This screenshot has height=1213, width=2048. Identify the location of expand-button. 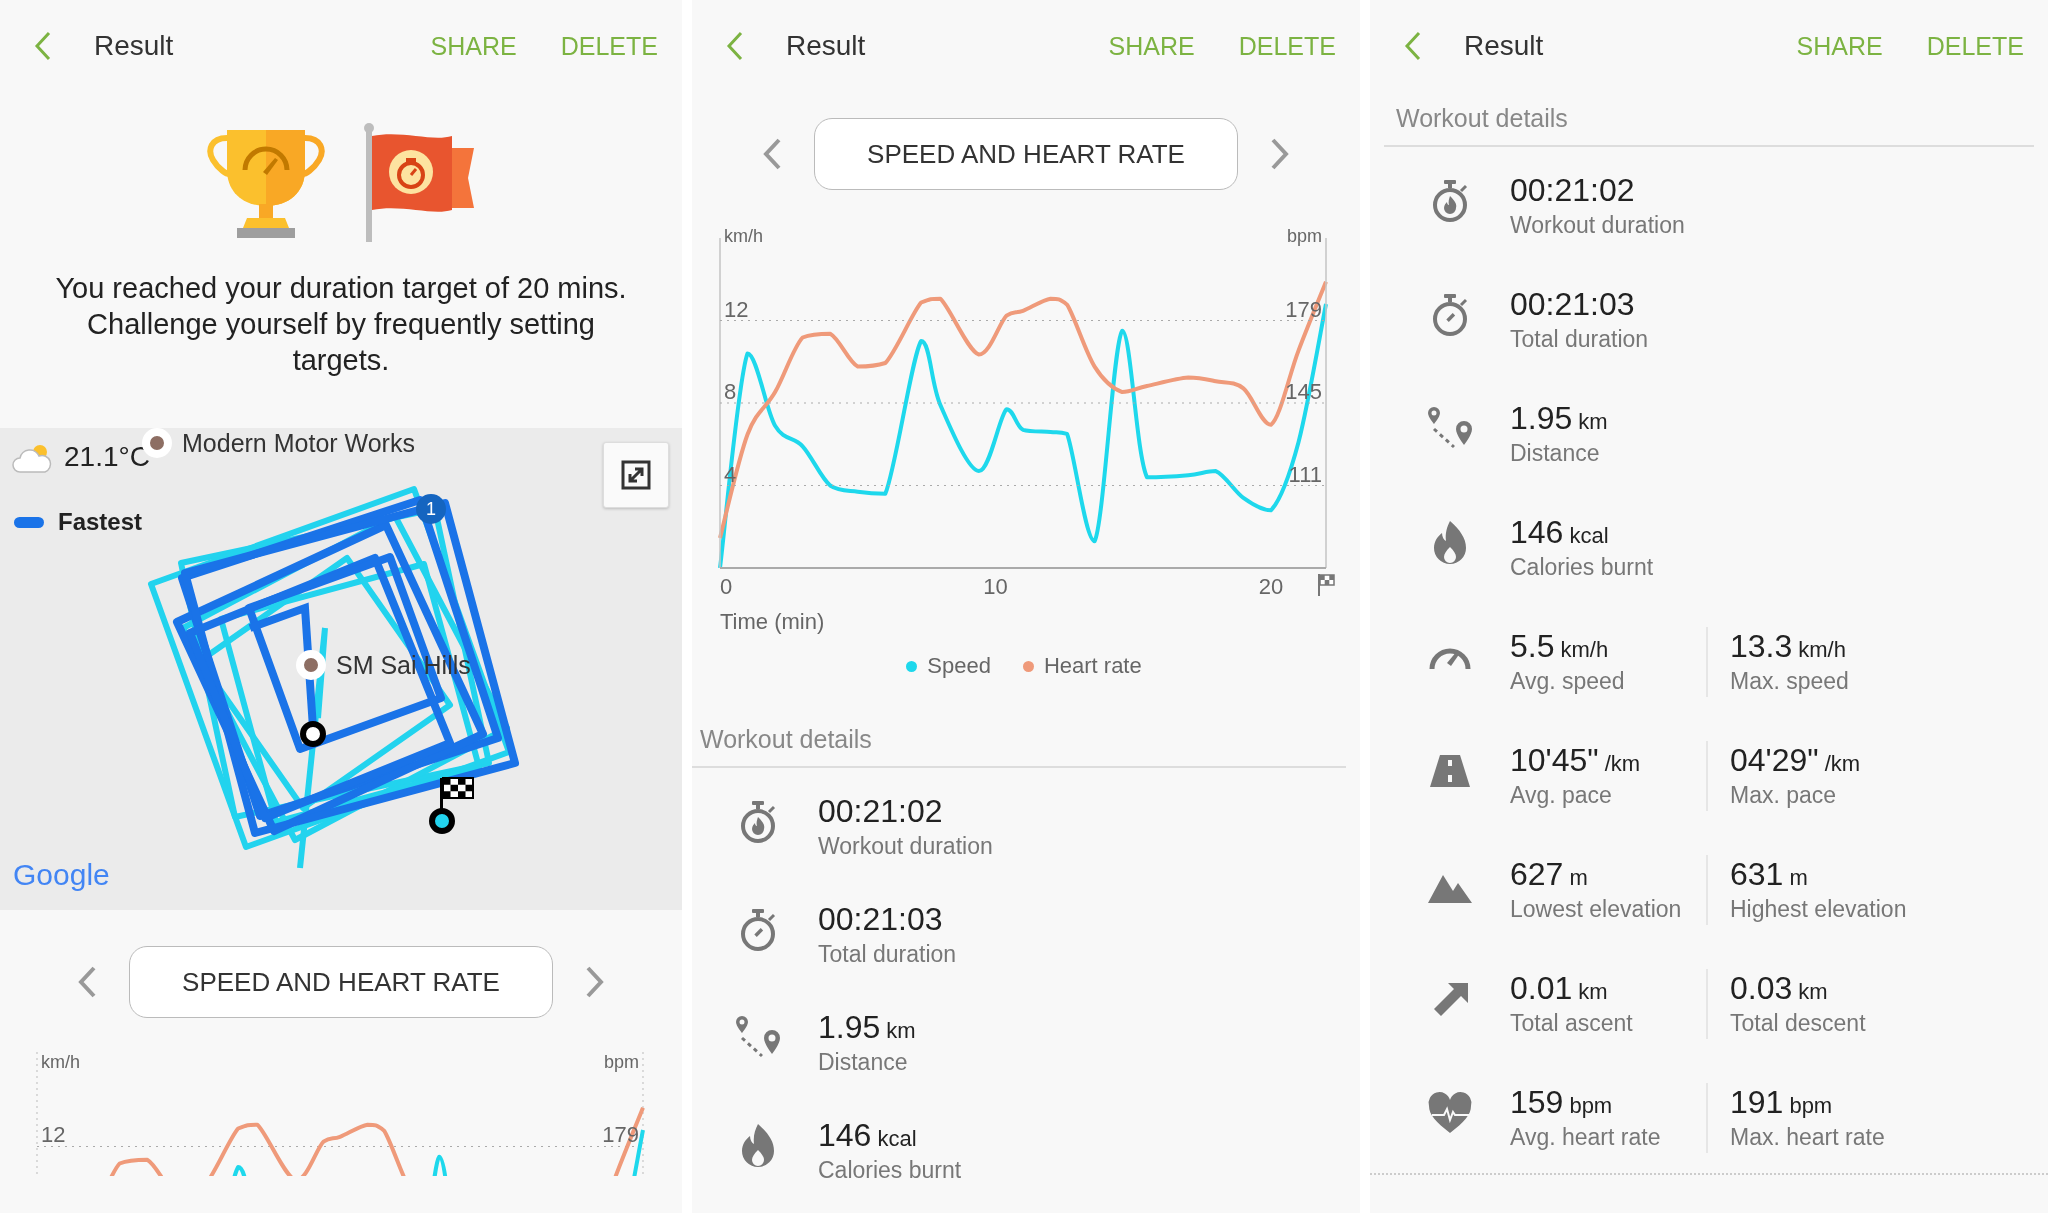
(636, 475).